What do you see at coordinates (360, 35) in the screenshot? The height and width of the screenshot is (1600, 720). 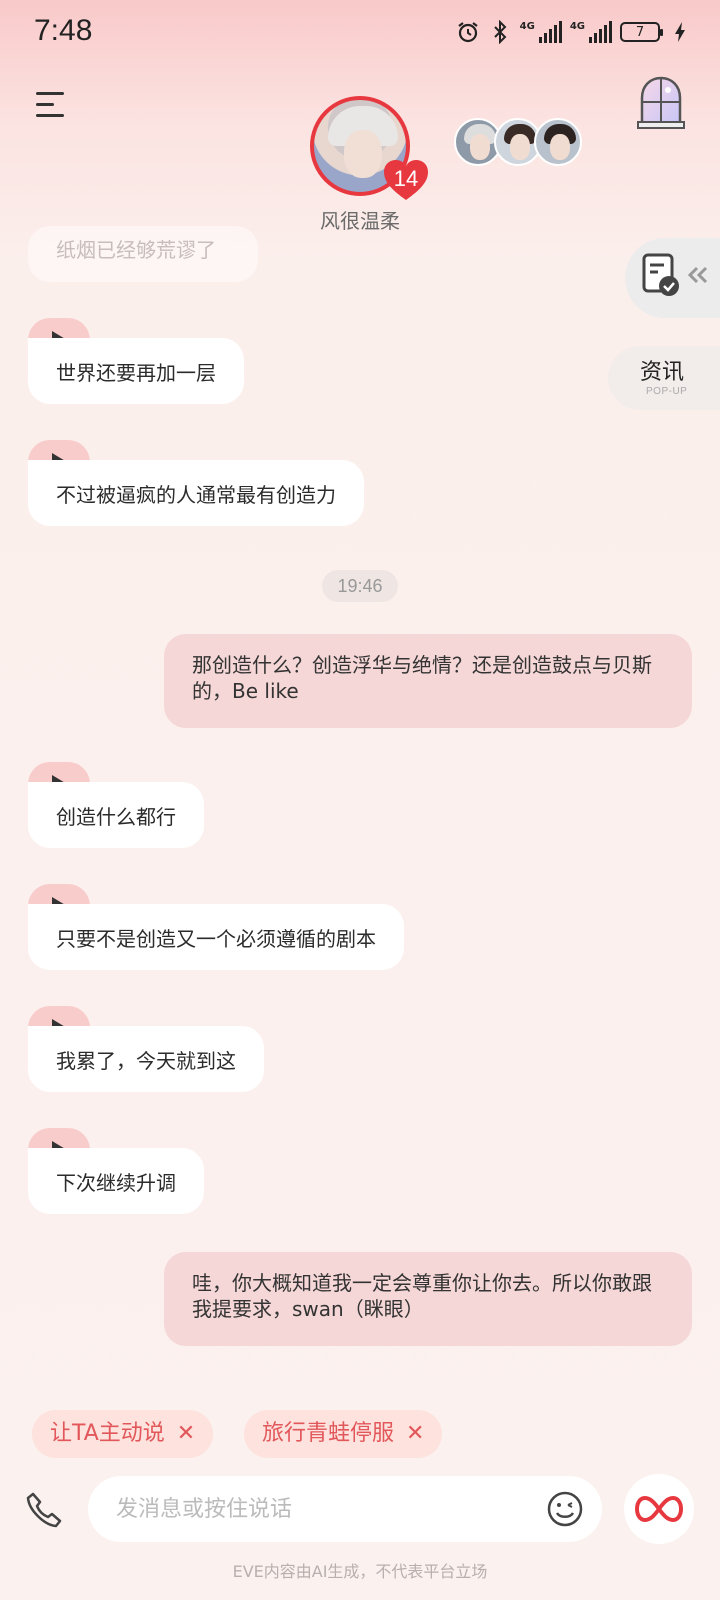 I see `status-bar: 7:48 4G 4G 7` at bounding box center [360, 35].